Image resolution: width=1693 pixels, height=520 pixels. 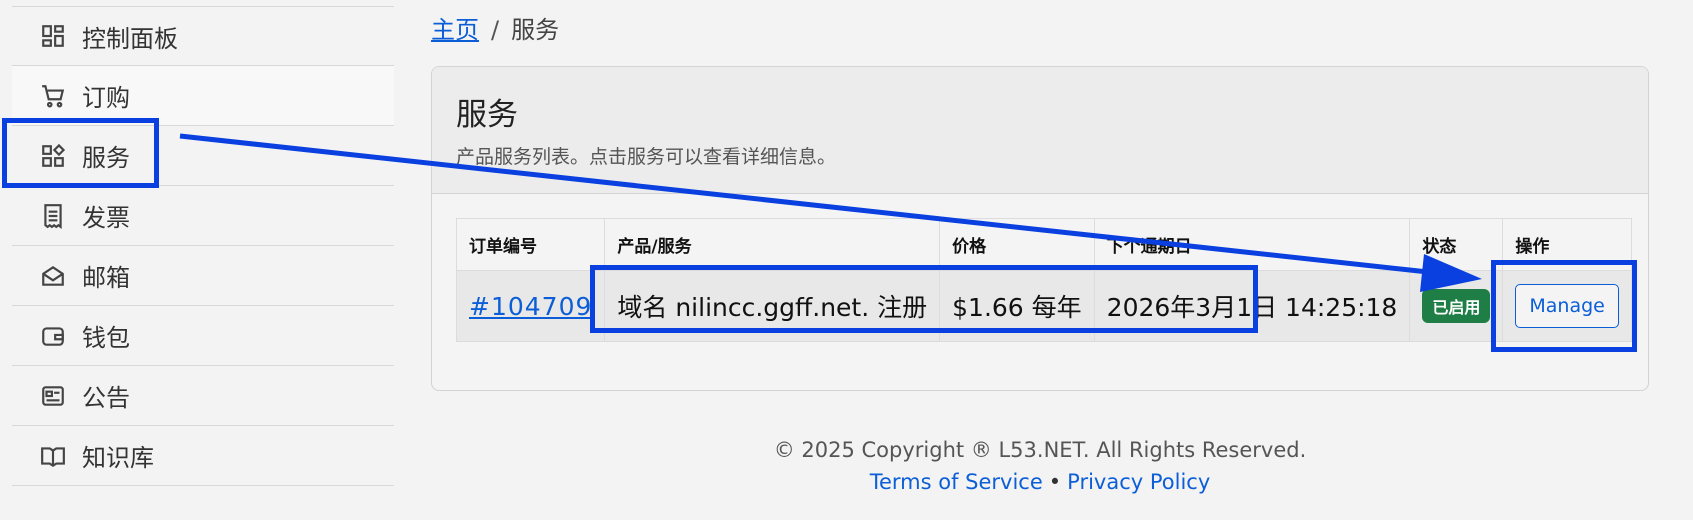 I want to click on sidebar-item-label: 服务, so click(x=106, y=158).